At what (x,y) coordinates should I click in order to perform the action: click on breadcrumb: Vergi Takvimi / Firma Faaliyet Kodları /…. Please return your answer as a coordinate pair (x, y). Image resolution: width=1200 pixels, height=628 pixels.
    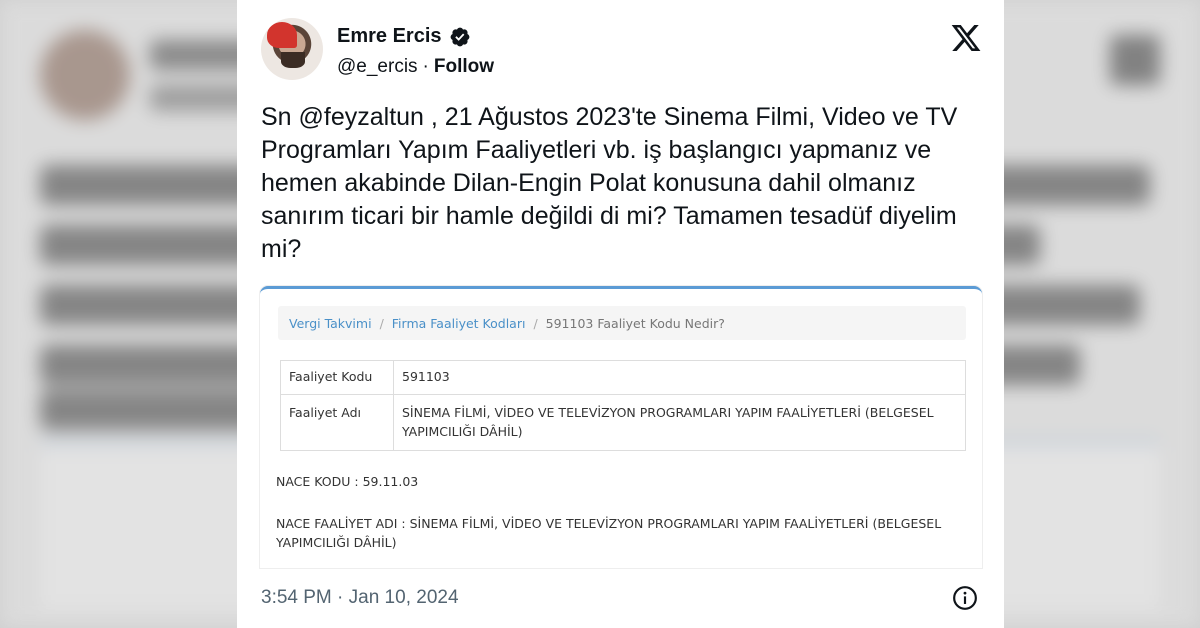
    Looking at the image, I should click on (622, 323).